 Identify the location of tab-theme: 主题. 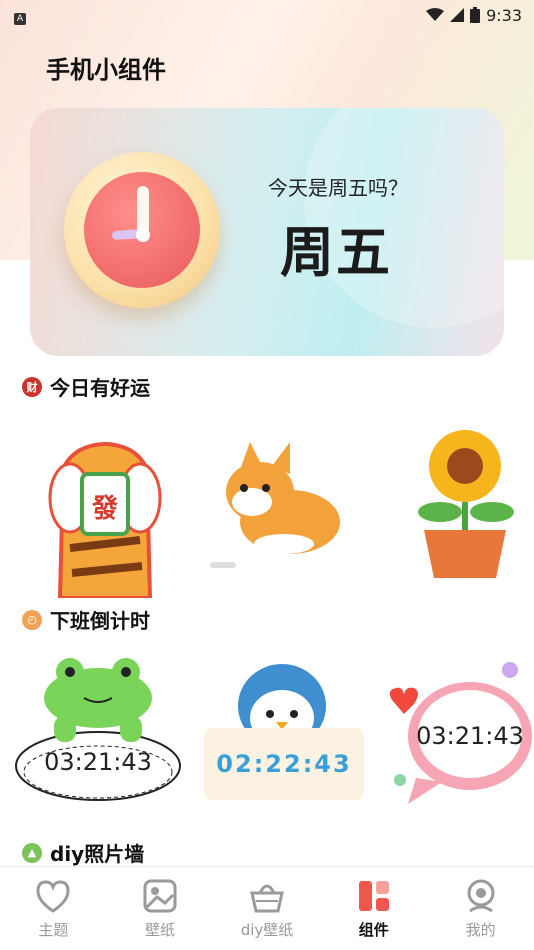
(53, 908).